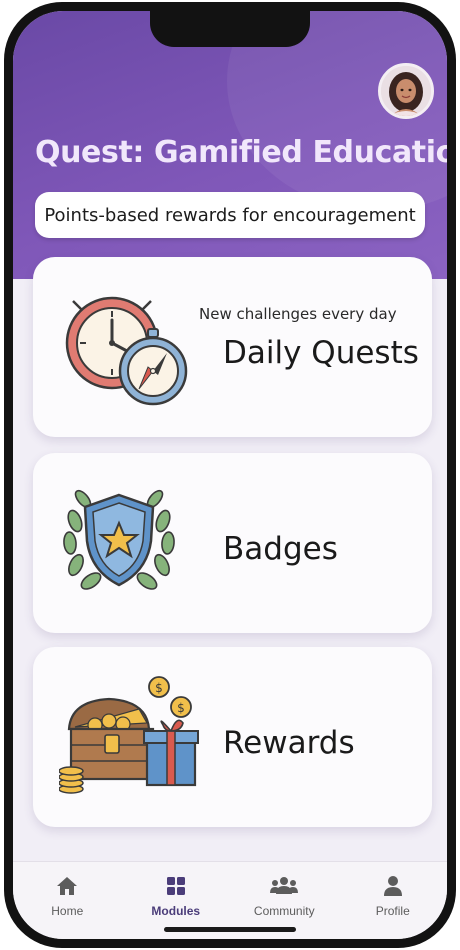  Describe the element at coordinates (392, 886) in the screenshot. I see `person-icon` at that location.